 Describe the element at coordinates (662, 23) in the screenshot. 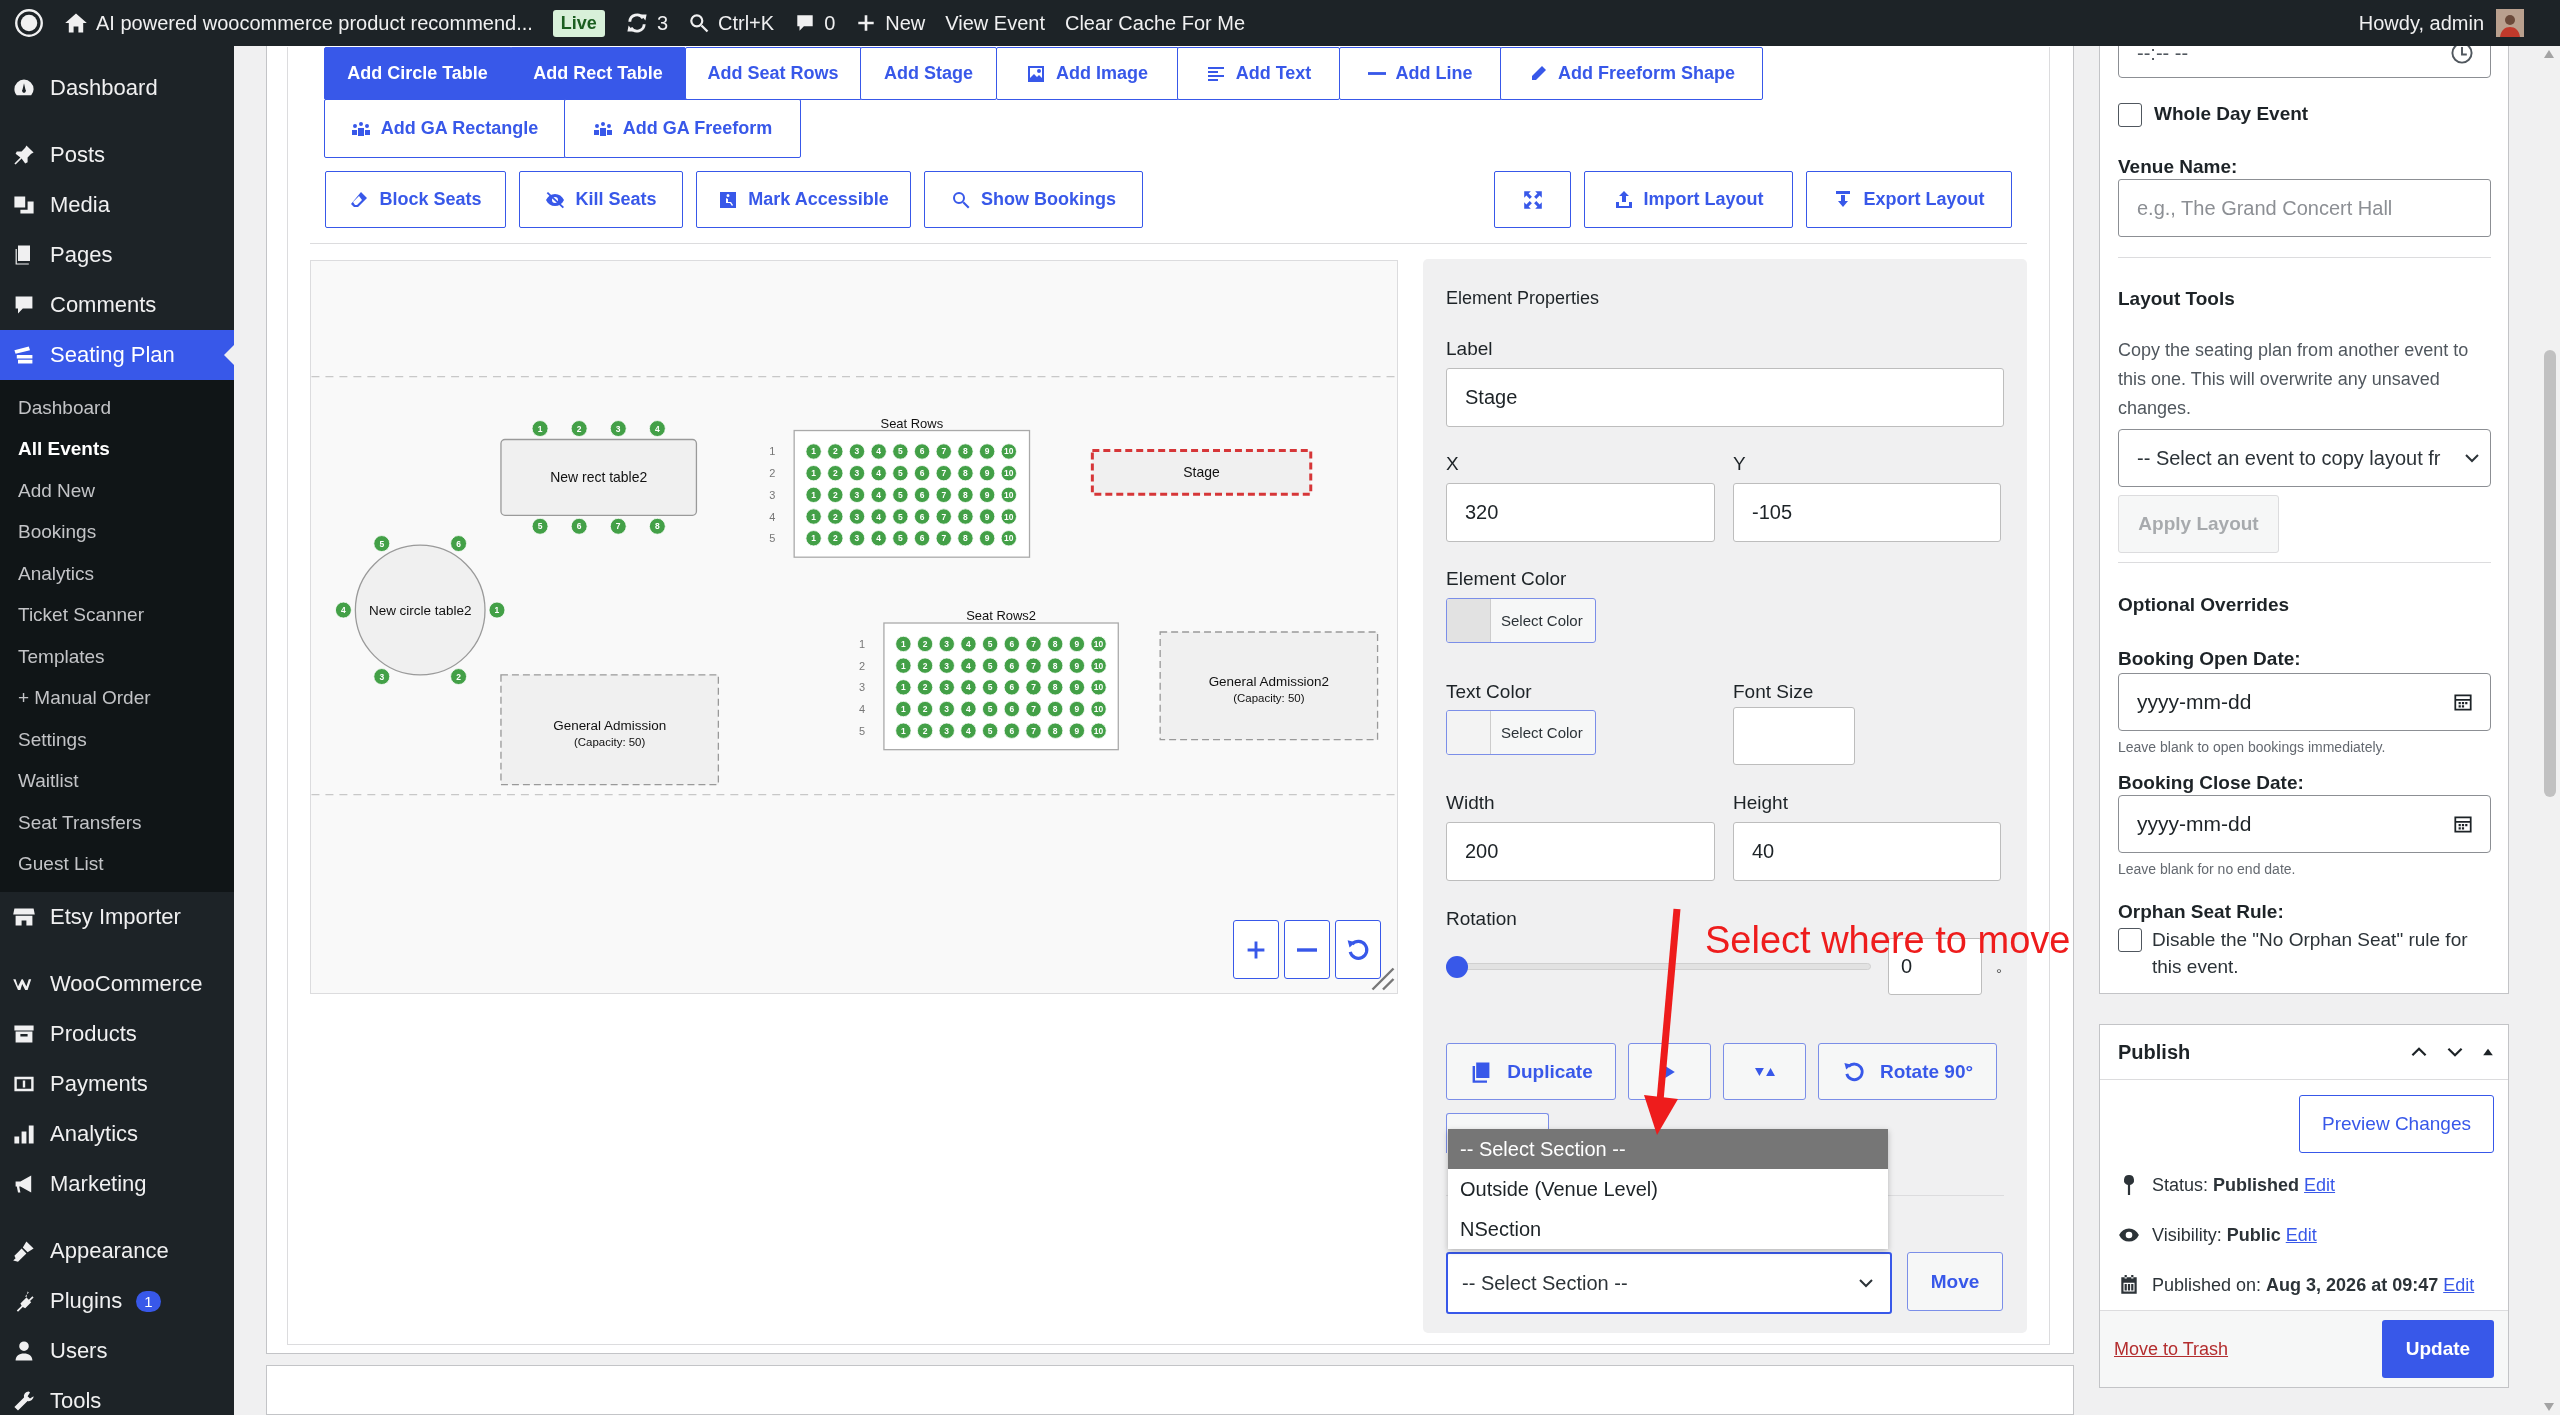

I see `updates-count: 3` at that location.